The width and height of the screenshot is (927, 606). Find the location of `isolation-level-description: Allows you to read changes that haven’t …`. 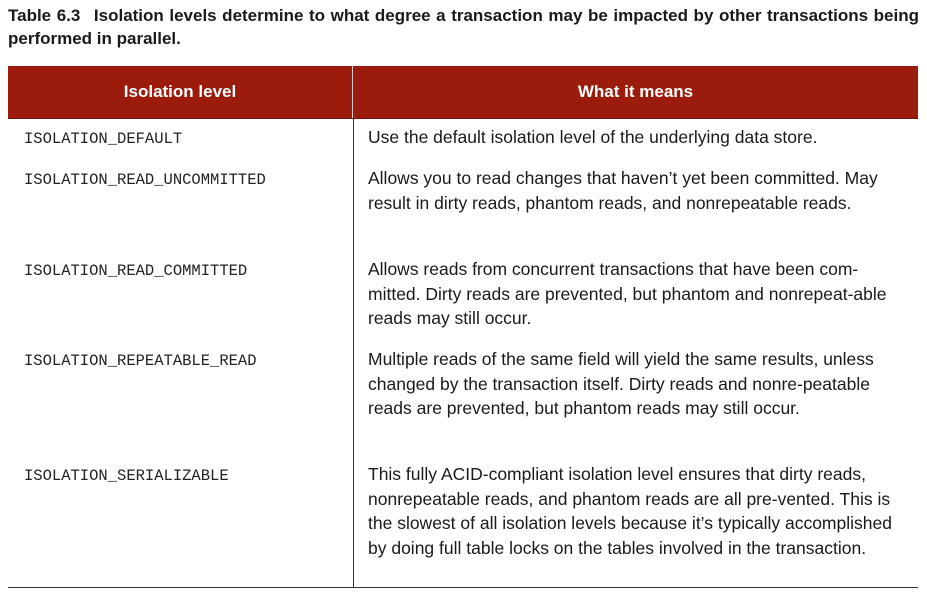

isolation-level-description: Allows you to read changes that haven’t … is located at coordinates (623, 190).